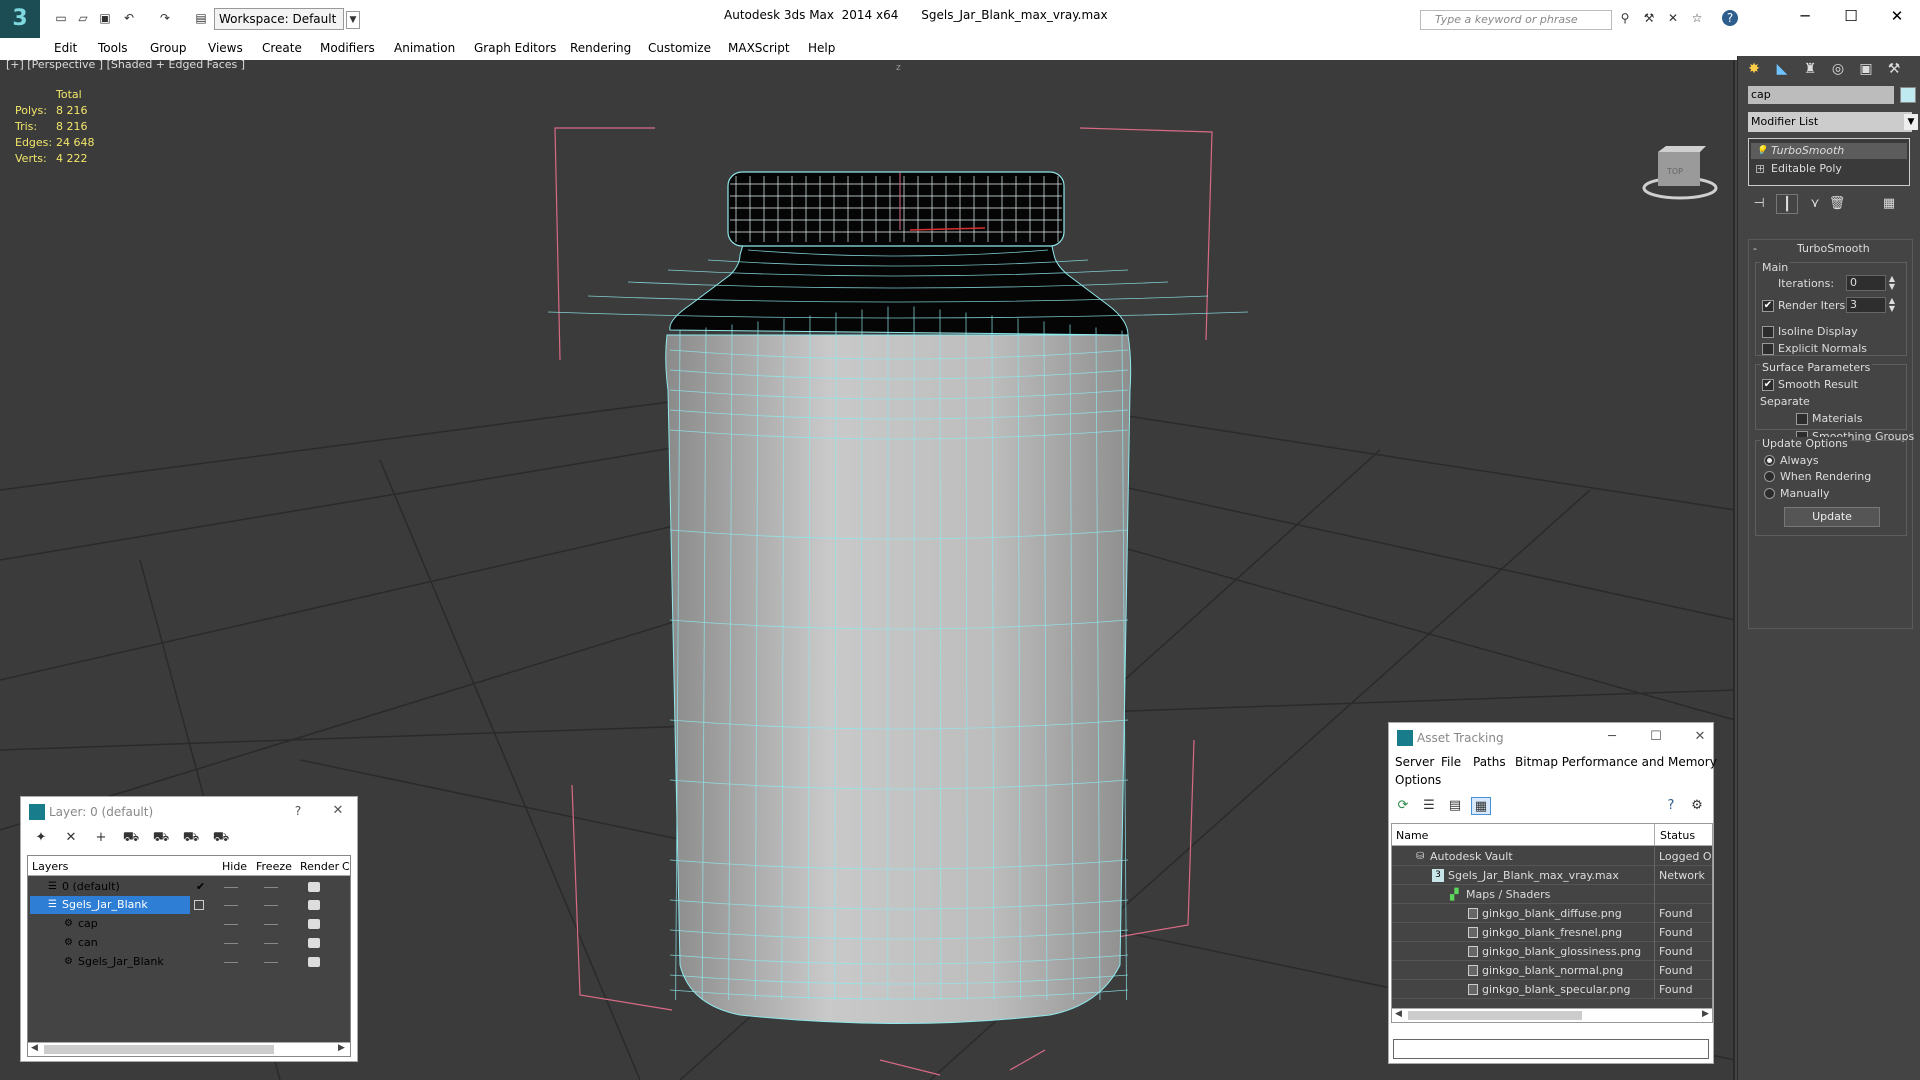 The image size is (1920, 1080). What do you see at coordinates (1787, 204) in the screenshot?
I see `show-end-result-icon: ┃` at bounding box center [1787, 204].